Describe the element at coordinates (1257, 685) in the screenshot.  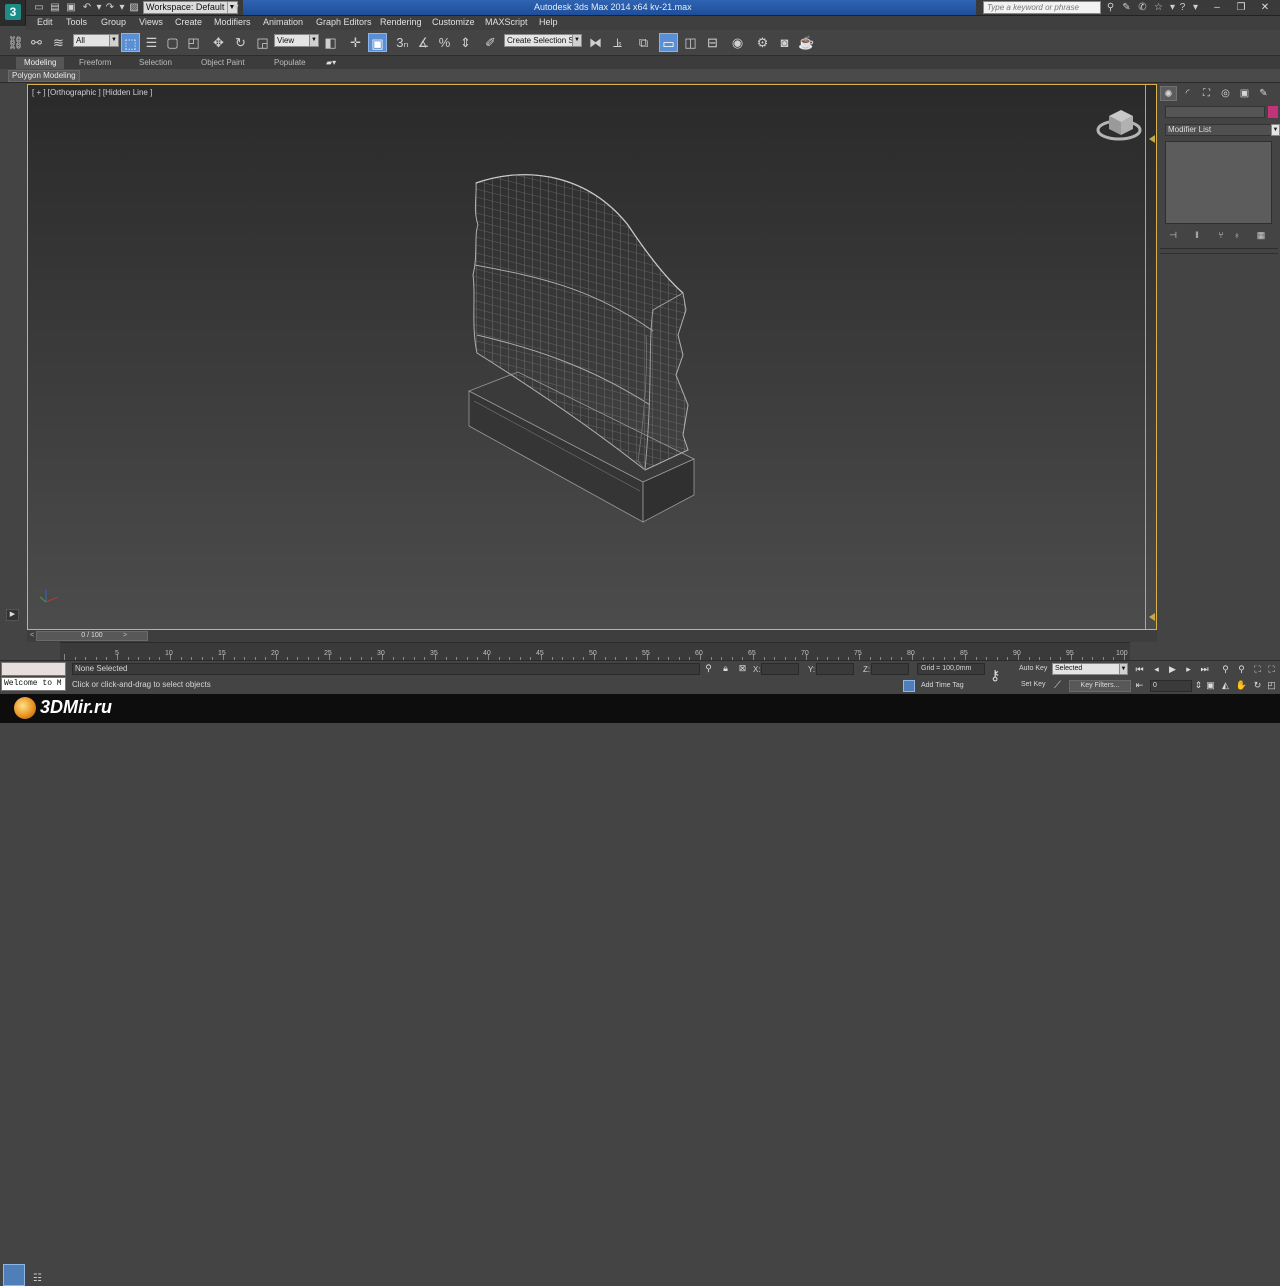
I see `orbit-icon: ↻` at that location.